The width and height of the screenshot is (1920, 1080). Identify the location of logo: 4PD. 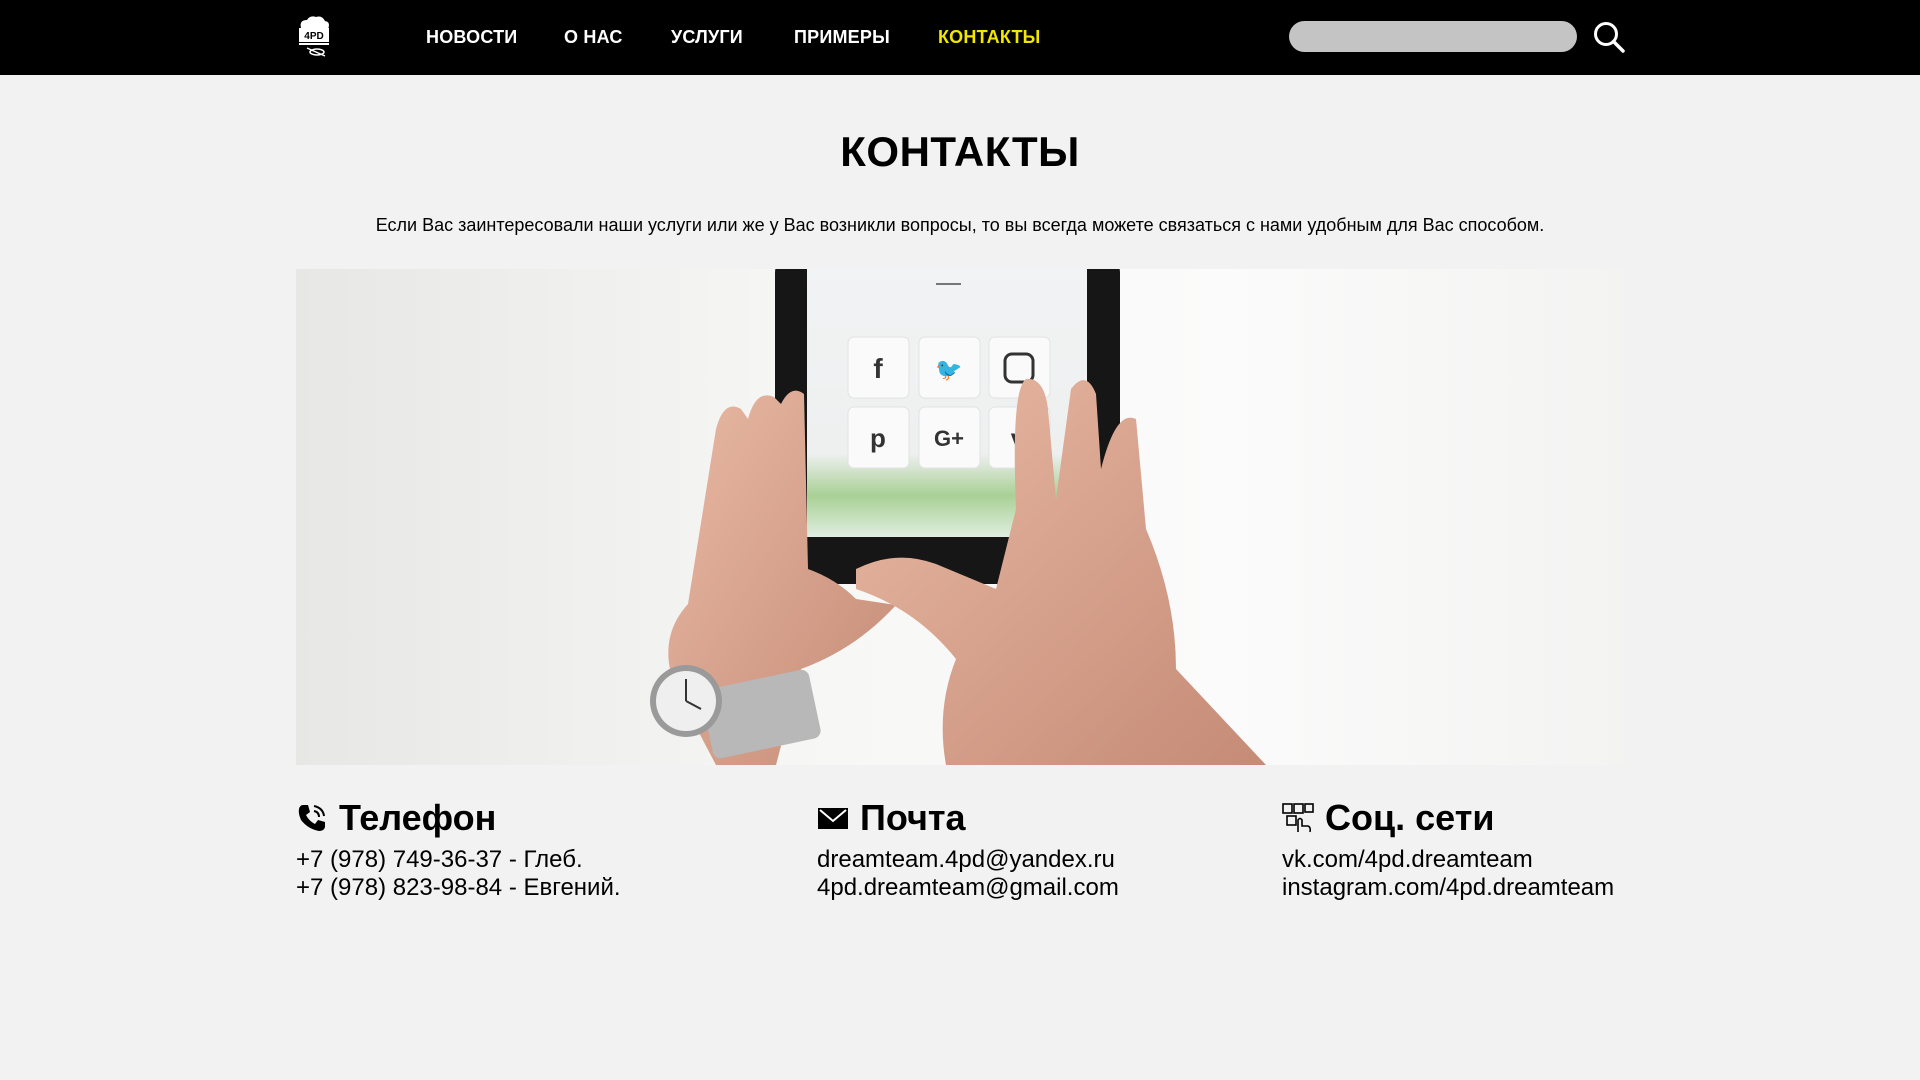
(314, 37).